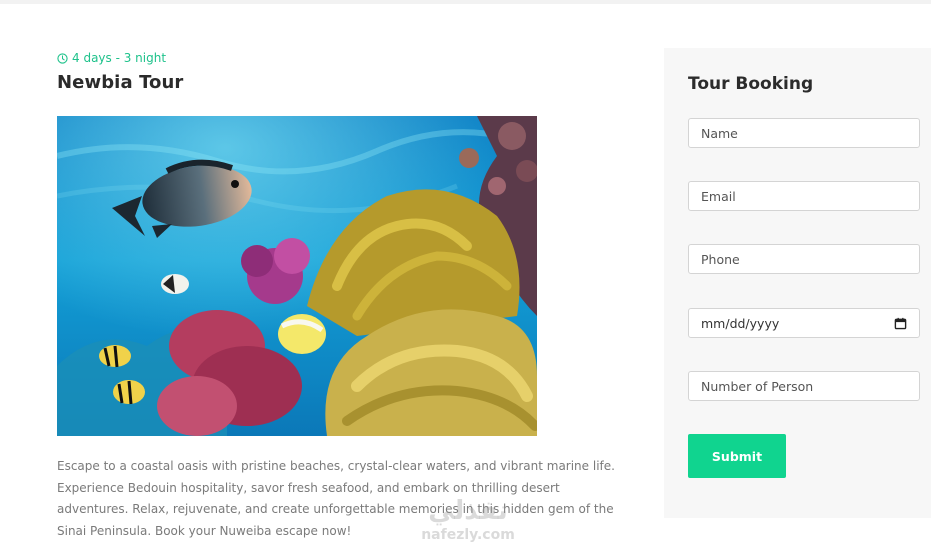 The height and width of the screenshot is (557, 931). I want to click on tour-duration: 4 days - 3 night, so click(111, 58).